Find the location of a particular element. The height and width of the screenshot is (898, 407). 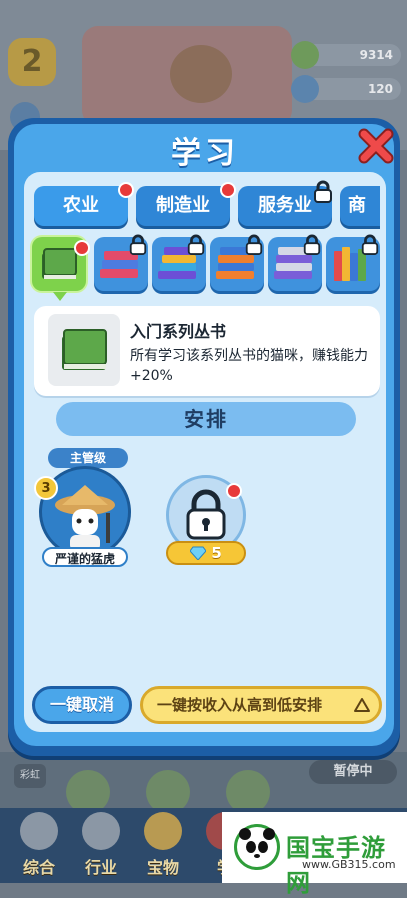

unlock-cost-value: 5 is located at coordinates (216, 553).